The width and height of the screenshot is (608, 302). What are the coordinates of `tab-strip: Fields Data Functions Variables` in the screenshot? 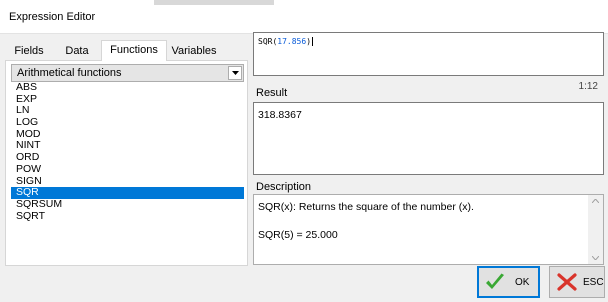 It's located at (126, 50).